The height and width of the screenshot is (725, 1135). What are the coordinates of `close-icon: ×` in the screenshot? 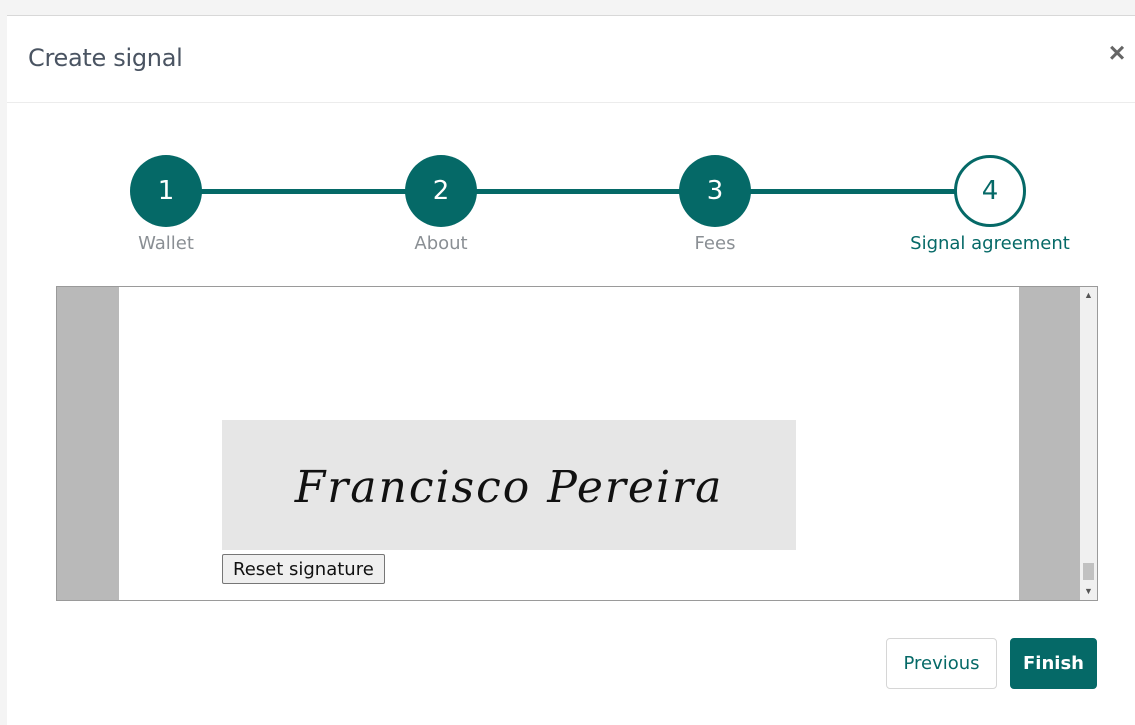 It's located at (1117, 53).